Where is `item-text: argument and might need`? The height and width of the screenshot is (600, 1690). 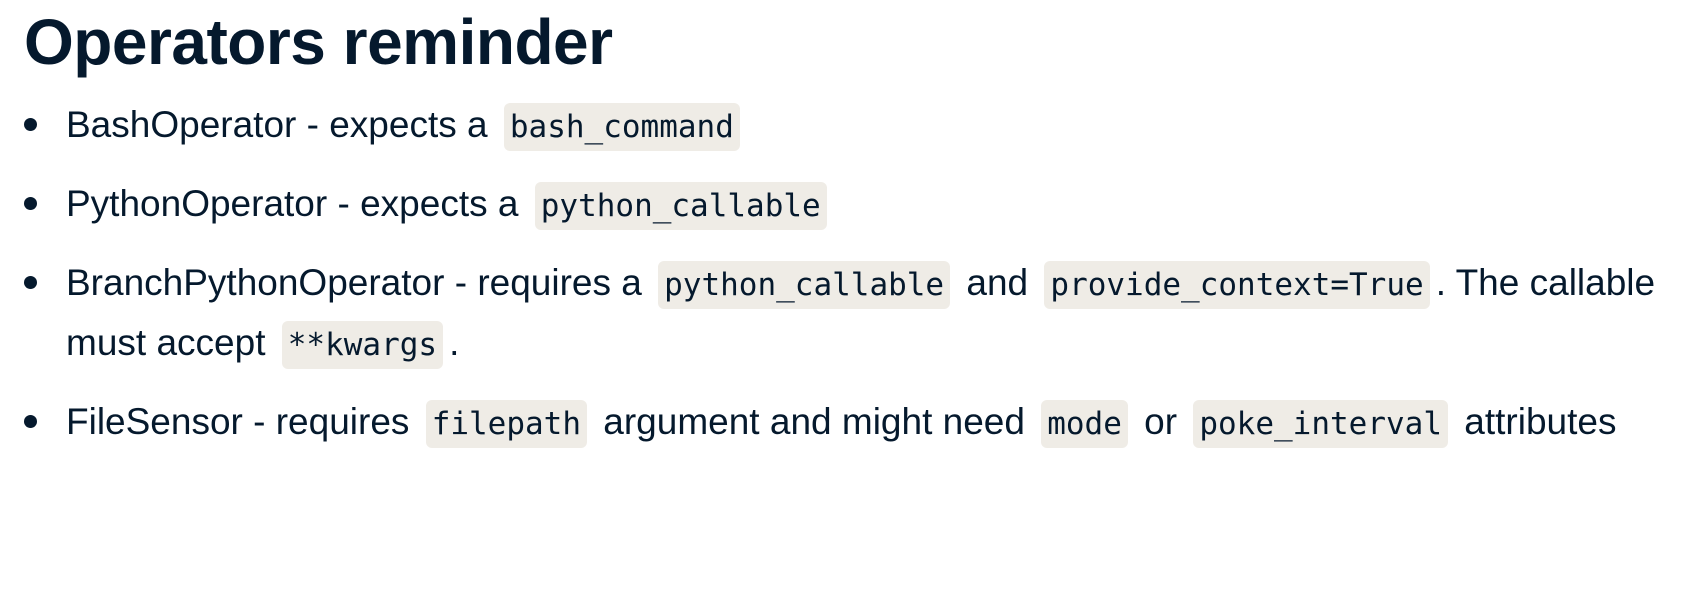
item-text: argument and might need is located at coordinates (814, 421).